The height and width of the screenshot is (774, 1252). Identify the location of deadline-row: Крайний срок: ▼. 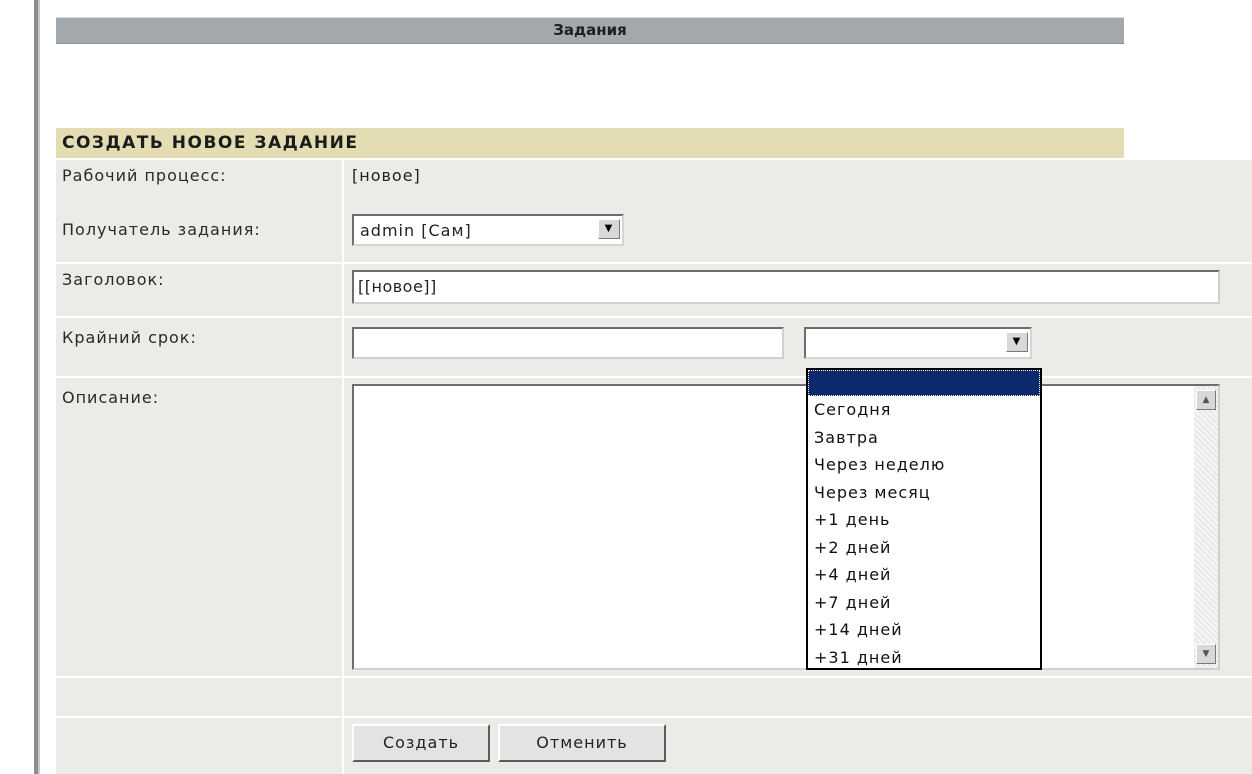
(654, 347).